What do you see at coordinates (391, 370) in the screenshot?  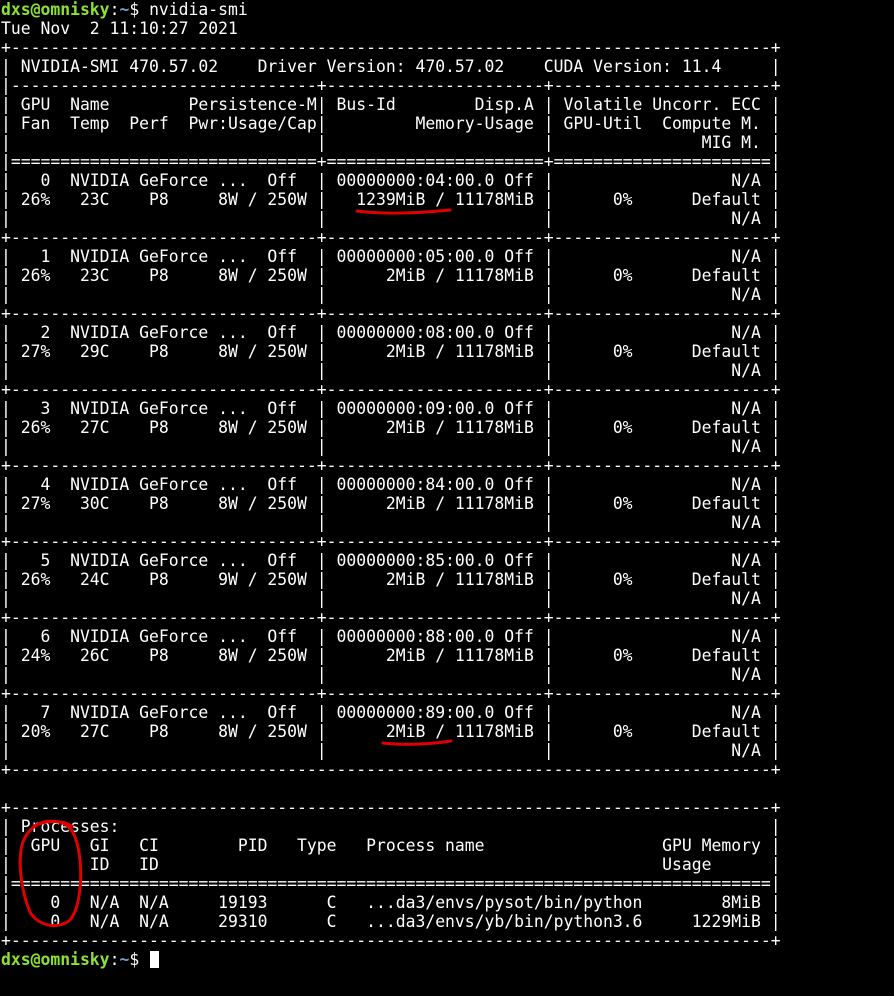 I see `gpu-2-line-3: | | | N/A |` at bounding box center [391, 370].